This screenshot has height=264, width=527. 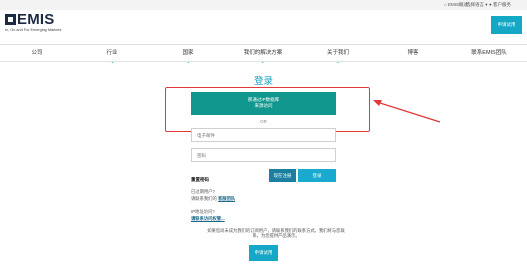 What do you see at coordinates (407, 111) in the screenshot?
I see `annotation-arrow-icon` at bounding box center [407, 111].